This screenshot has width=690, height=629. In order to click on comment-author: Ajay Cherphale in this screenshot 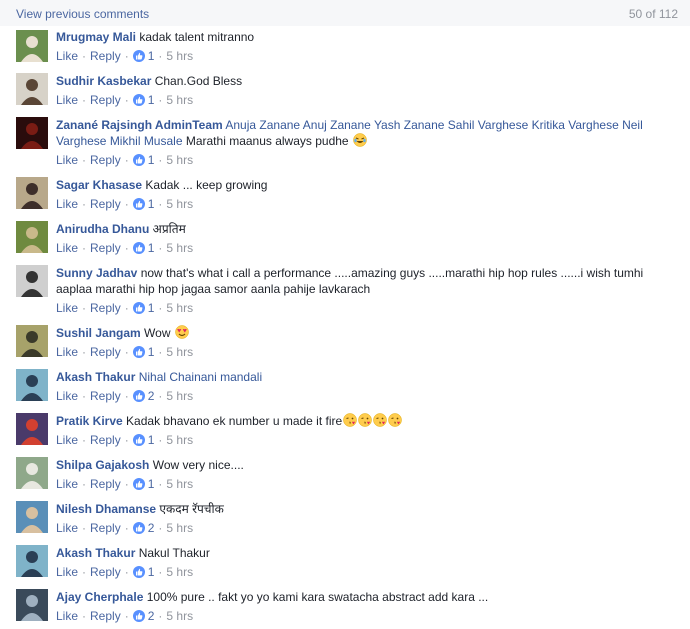, I will do `click(99, 597)`.